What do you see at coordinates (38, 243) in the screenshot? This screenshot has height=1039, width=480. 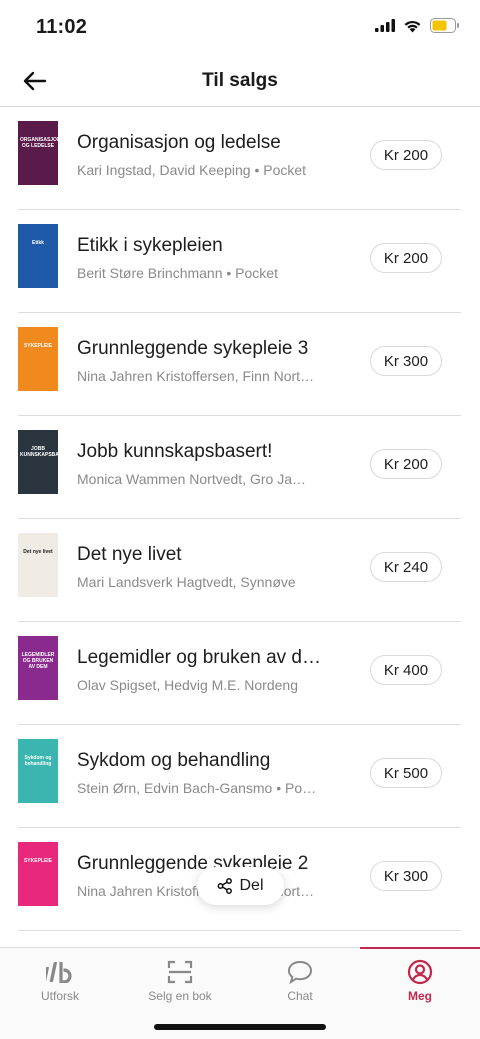 I see `cover-title: Etikk` at bounding box center [38, 243].